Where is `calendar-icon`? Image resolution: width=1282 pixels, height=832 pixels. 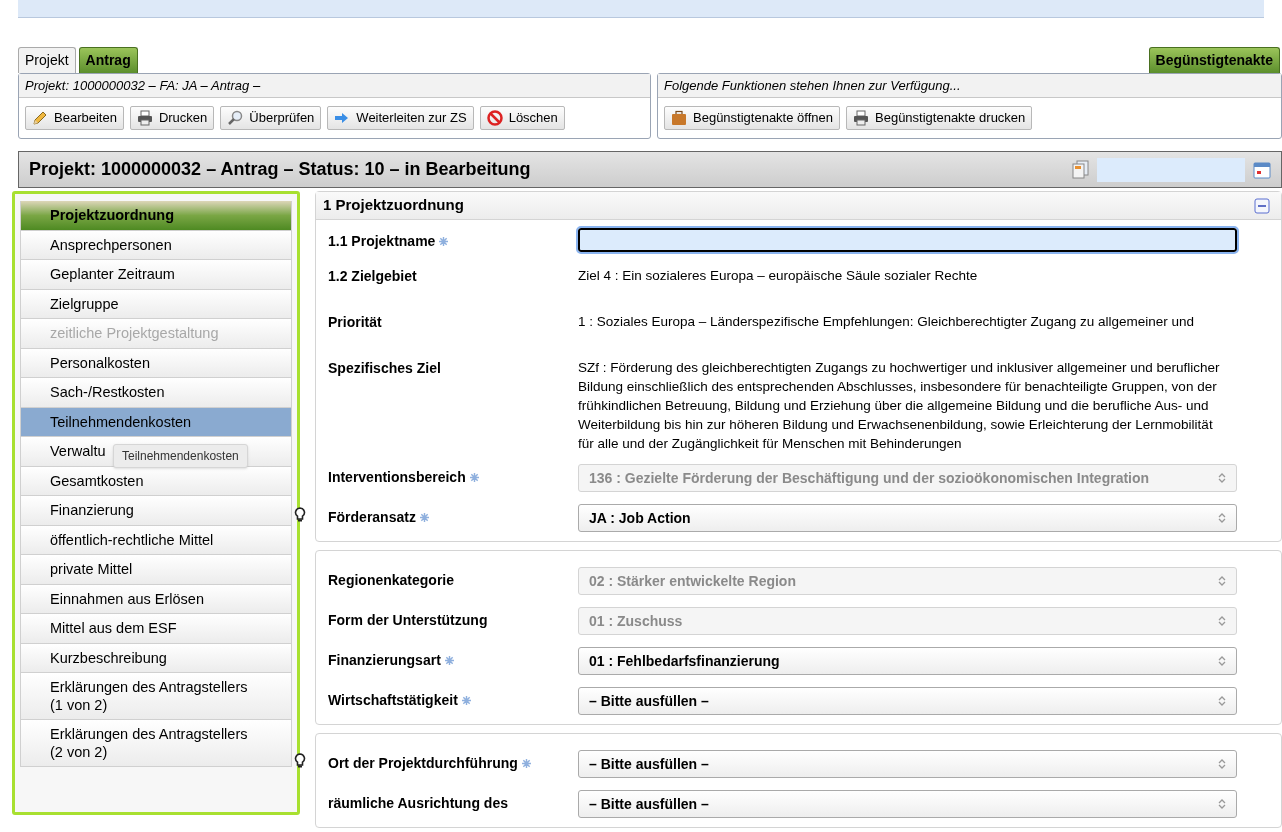
calendar-icon is located at coordinates (1262, 169).